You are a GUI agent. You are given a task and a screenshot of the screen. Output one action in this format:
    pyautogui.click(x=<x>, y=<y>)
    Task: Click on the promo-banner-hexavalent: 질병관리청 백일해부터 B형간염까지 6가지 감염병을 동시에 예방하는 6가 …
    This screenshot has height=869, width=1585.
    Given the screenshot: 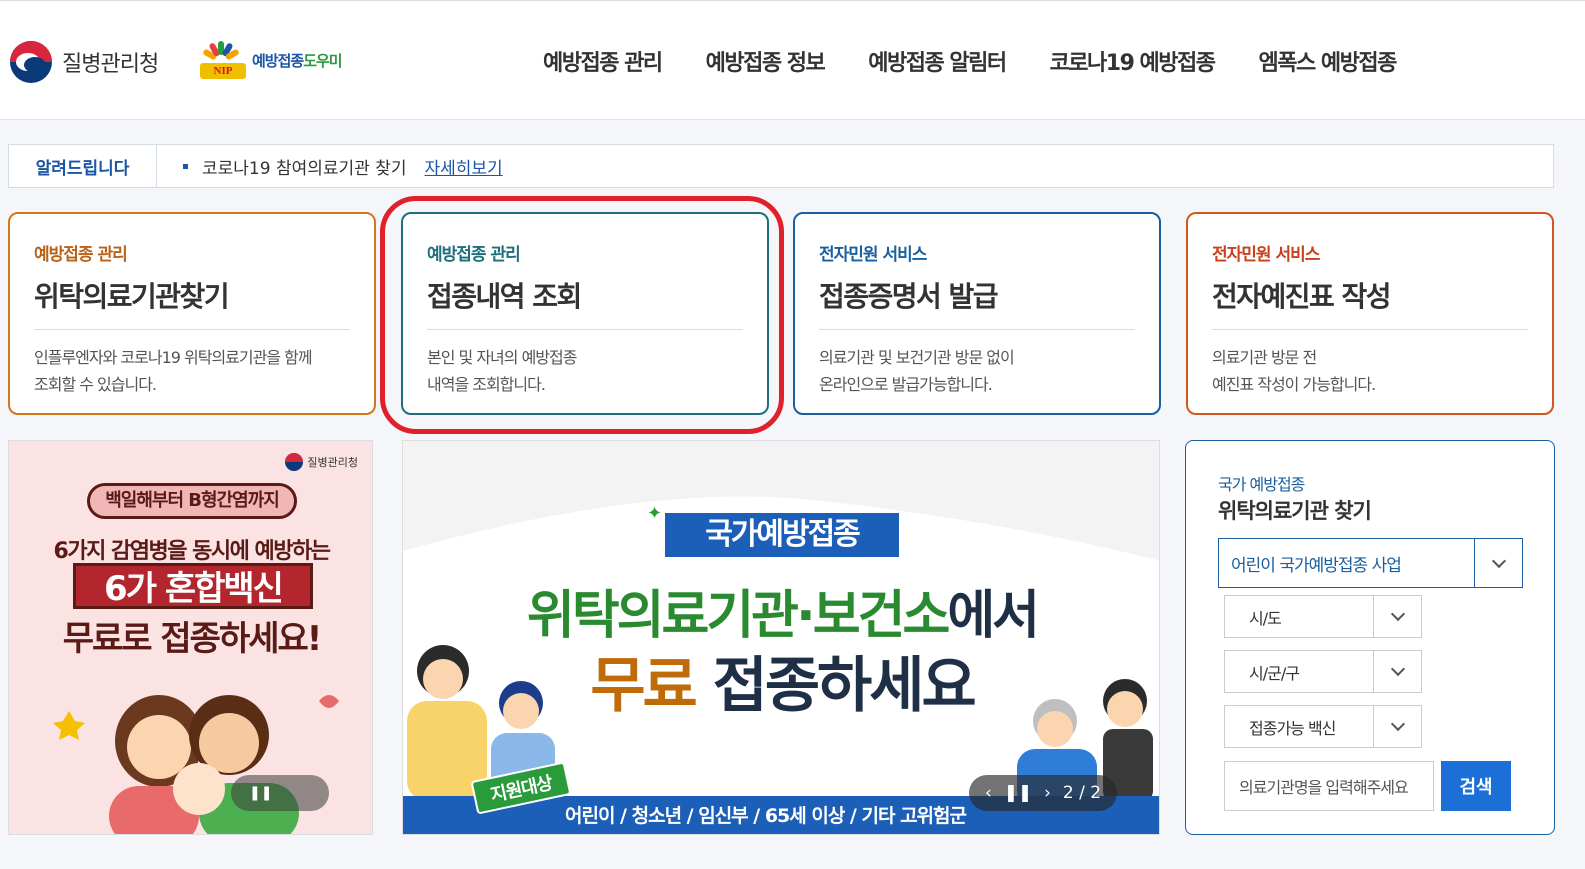 What is the action you would take?
    pyautogui.click(x=190, y=637)
    